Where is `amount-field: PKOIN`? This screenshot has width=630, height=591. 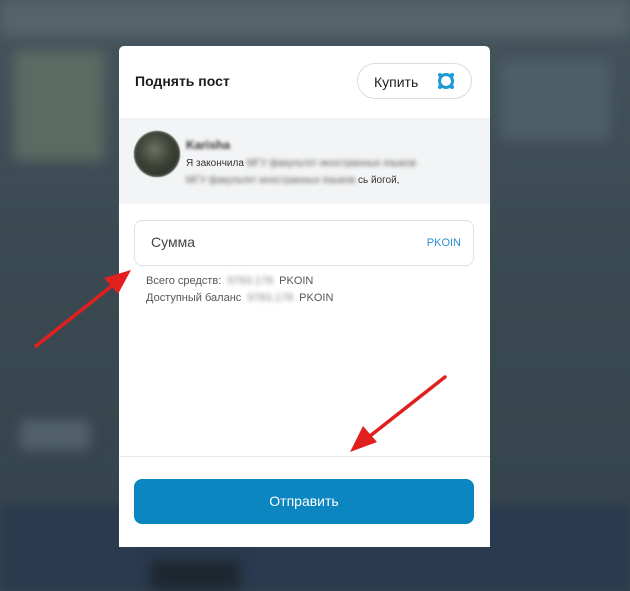 amount-field: PKOIN is located at coordinates (304, 243).